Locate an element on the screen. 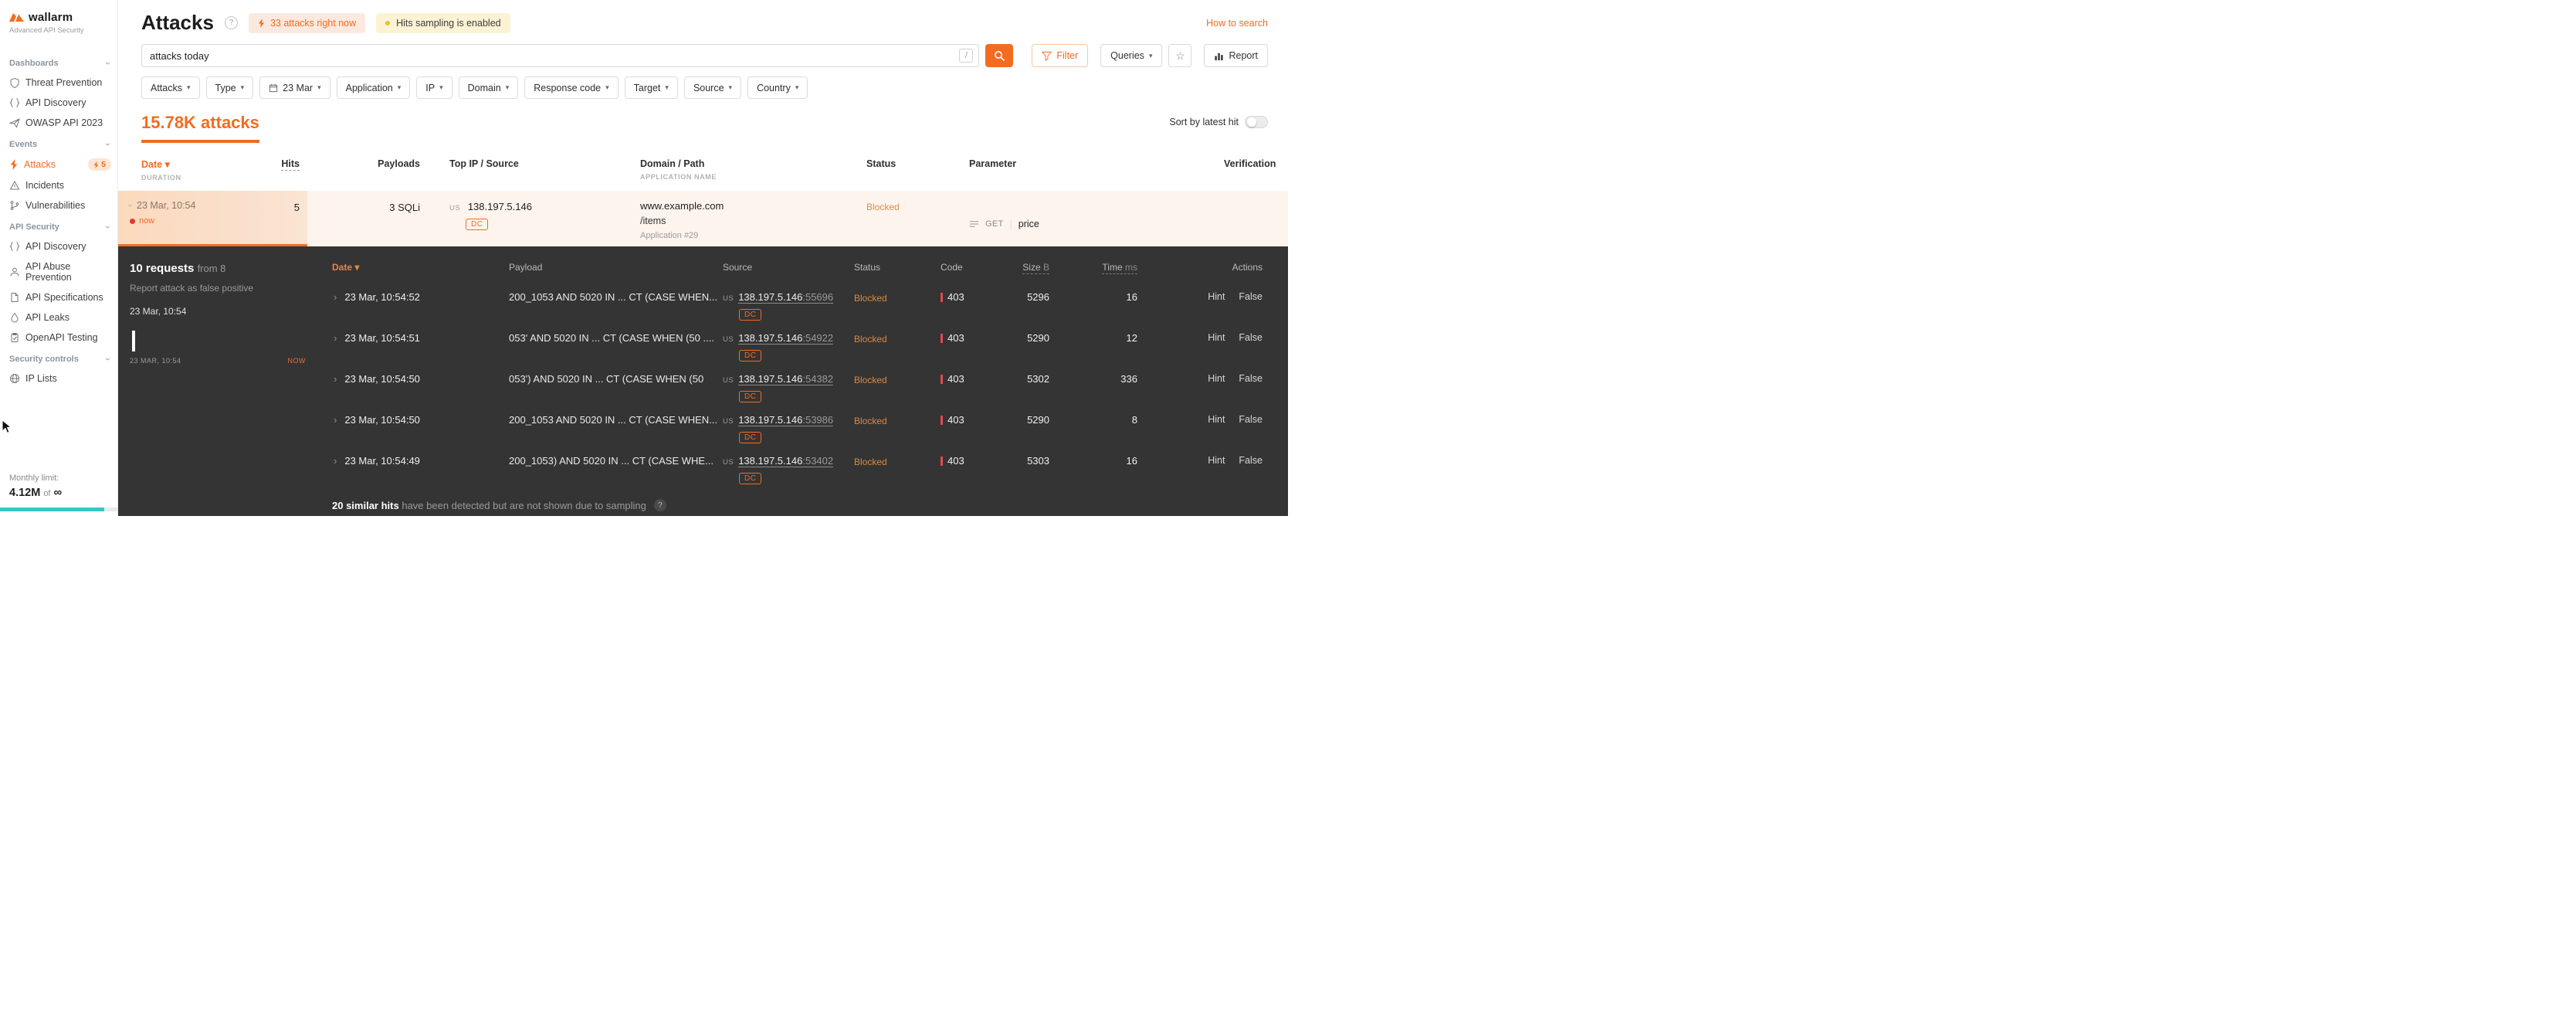 This screenshot has height=1032, width=2576. help-icon: ? is located at coordinates (659, 505).